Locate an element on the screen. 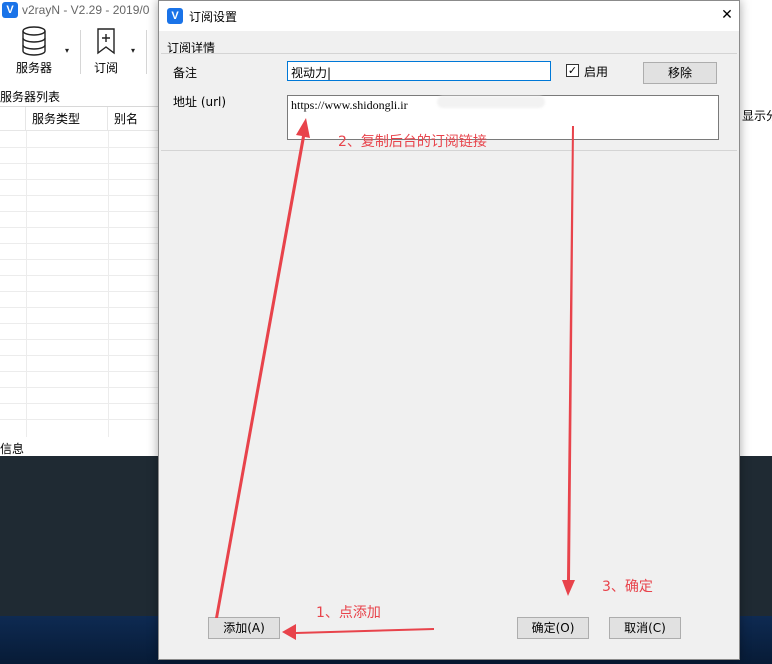  column-header-alias: 别名 is located at coordinates (134, 119).